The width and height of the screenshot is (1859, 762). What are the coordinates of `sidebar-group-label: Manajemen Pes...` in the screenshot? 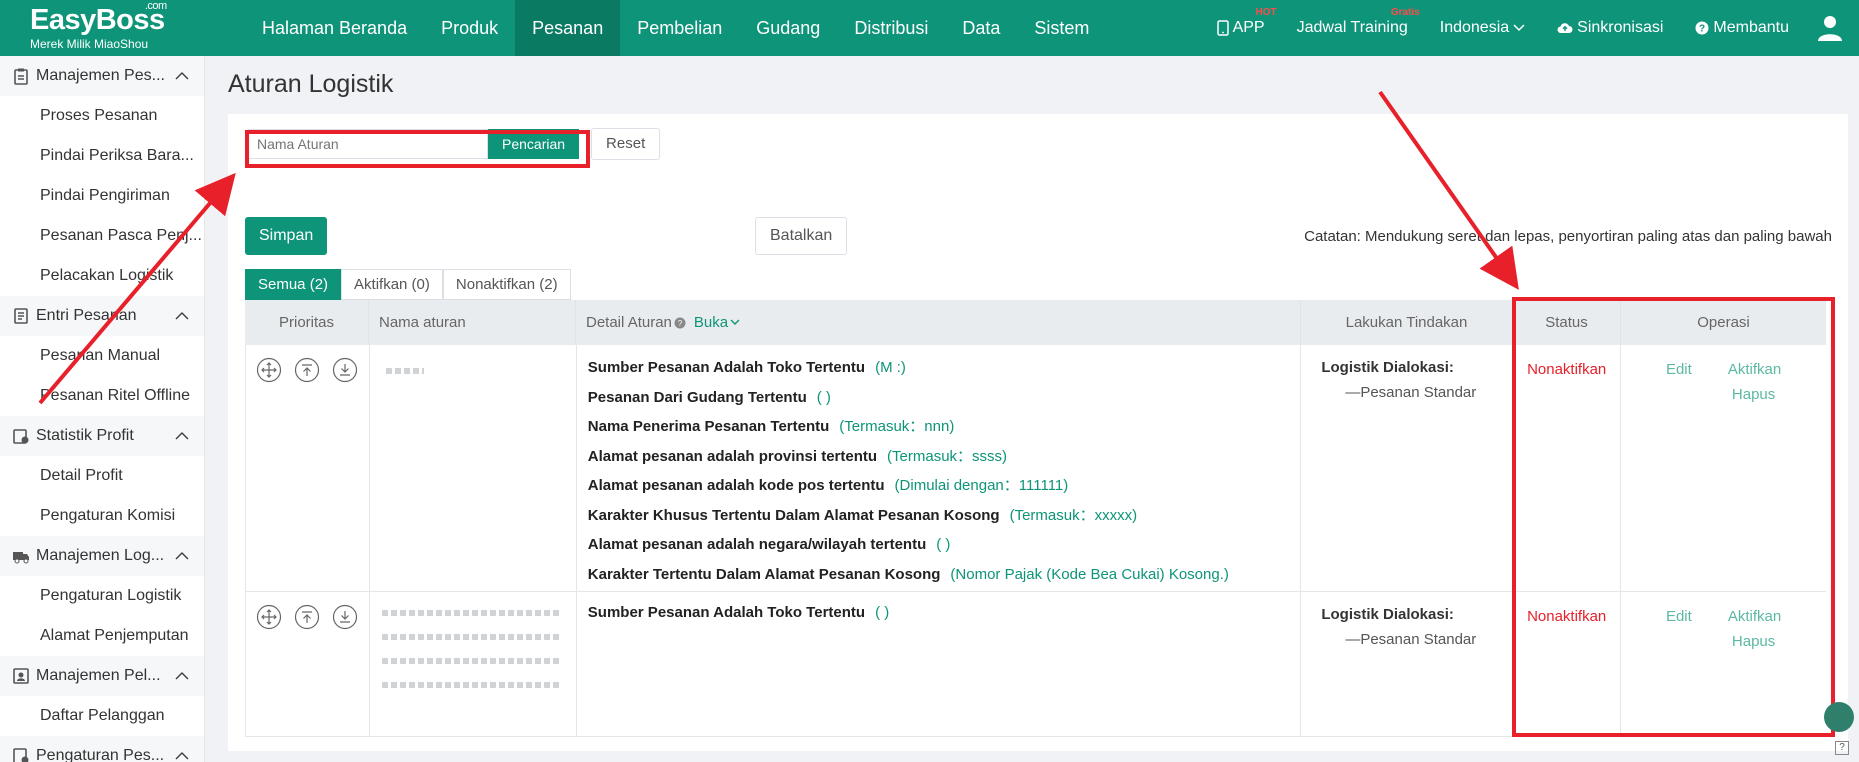 It's located at (100, 75).